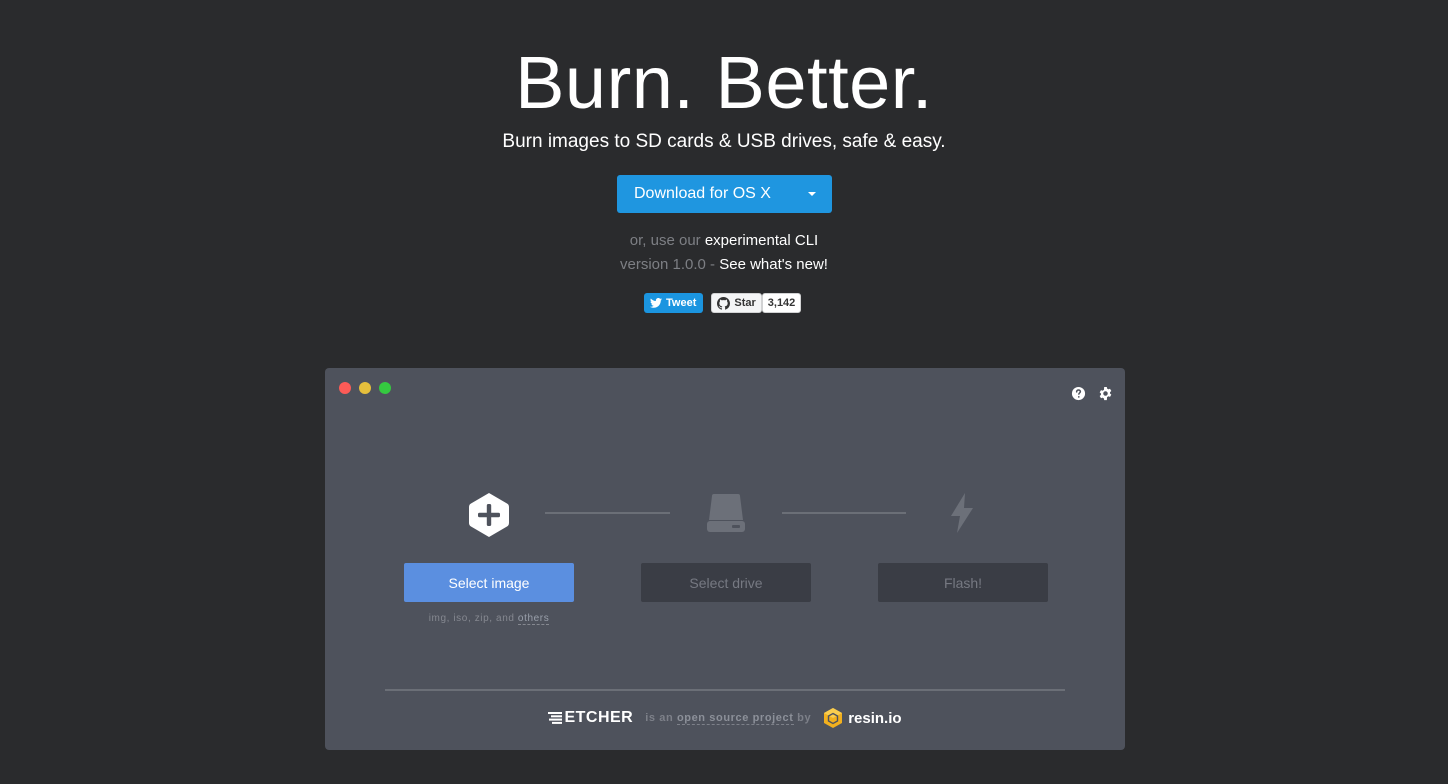 This screenshot has height=784, width=1448. Describe the element at coordinates (962, 513) in the screenshot. I see `lightning-icon` at that location.